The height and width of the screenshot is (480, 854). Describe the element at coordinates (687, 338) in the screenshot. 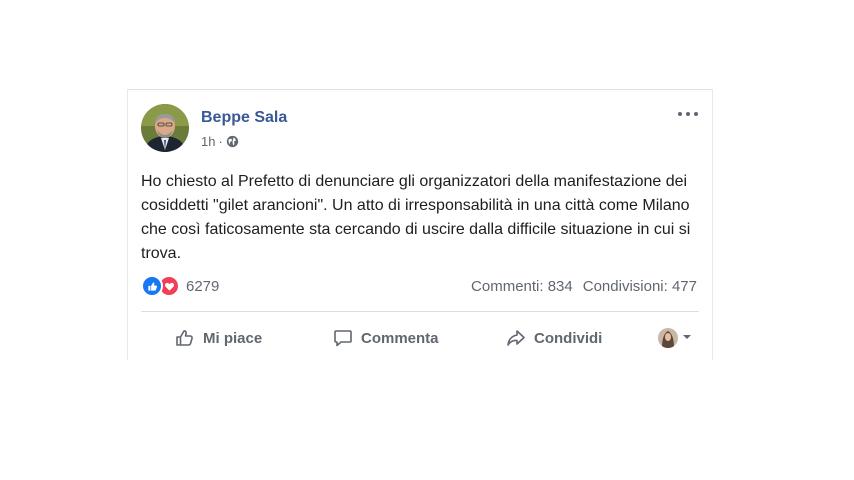

I see `chevron-down-icon` at that location.